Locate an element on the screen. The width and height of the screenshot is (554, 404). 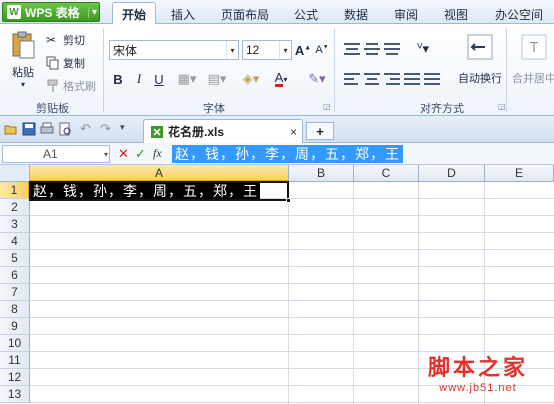
watermark-cn: 脚本之家 is located at coordinates (477, 368).